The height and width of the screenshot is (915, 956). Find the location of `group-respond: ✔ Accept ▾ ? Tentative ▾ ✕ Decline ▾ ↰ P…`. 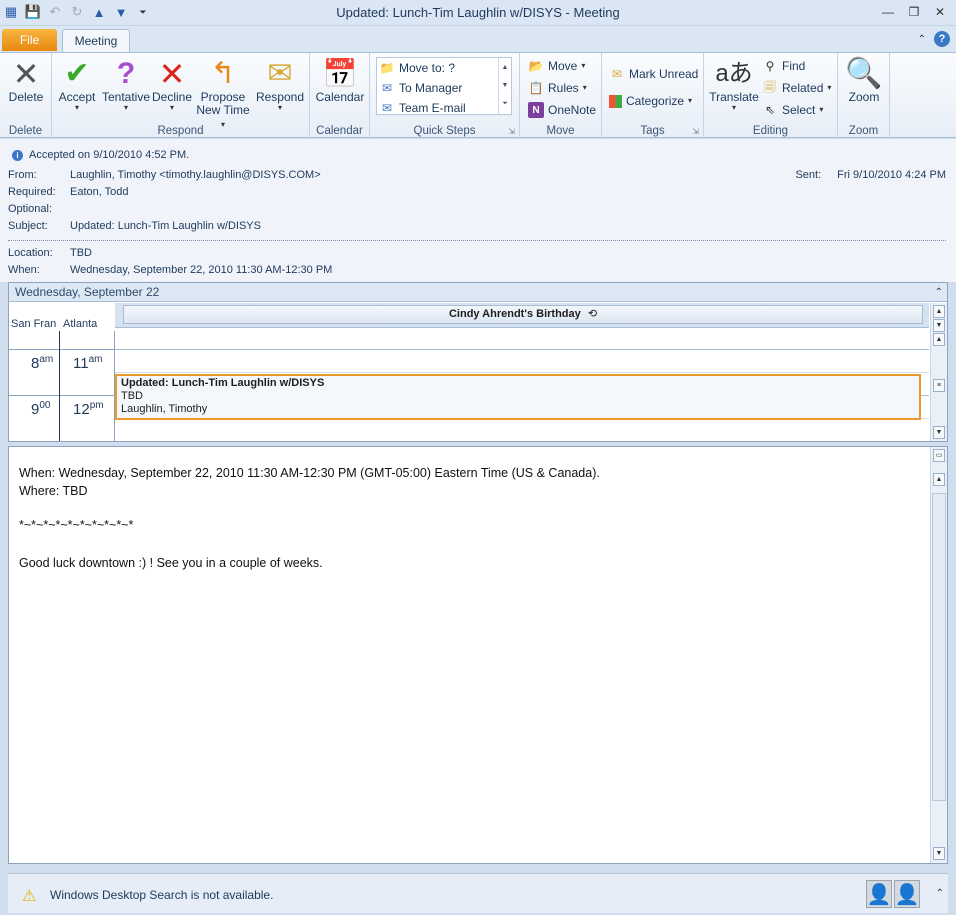

group-respond: ✔ Accept ▾ ? Tentative ▾ ✕ Decline ▾ ↰ P… is located at coordinates (181, 96).